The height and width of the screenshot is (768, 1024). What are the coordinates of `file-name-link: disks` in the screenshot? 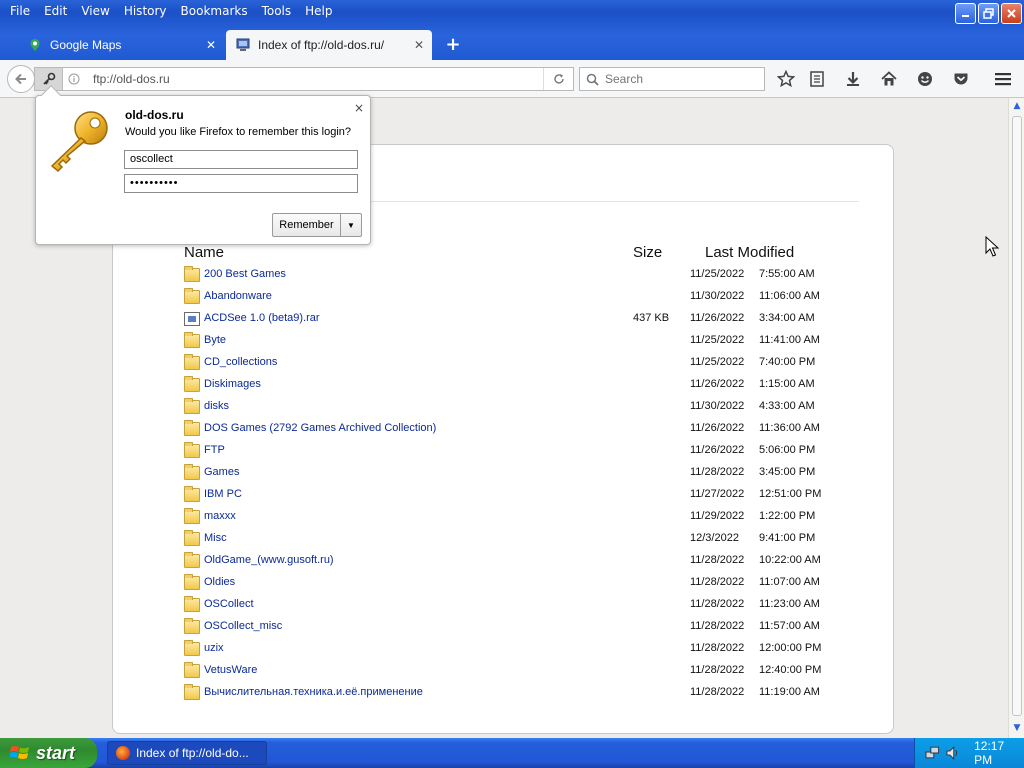 It's located at (216, 406).